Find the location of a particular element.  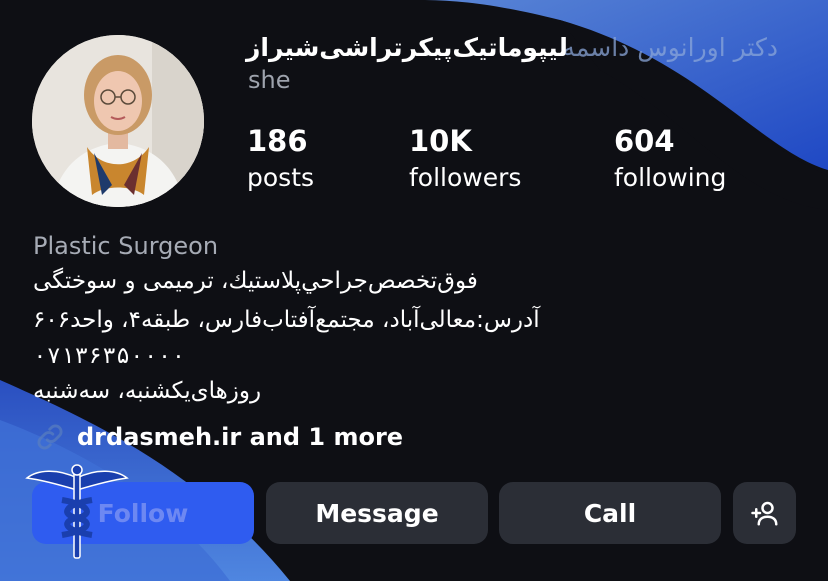

bio-line-specialty: فوق‌تخصص‌جراحي‌پلاستيك، ترمیمی و سوختگی is located at coordinates (255, 281).